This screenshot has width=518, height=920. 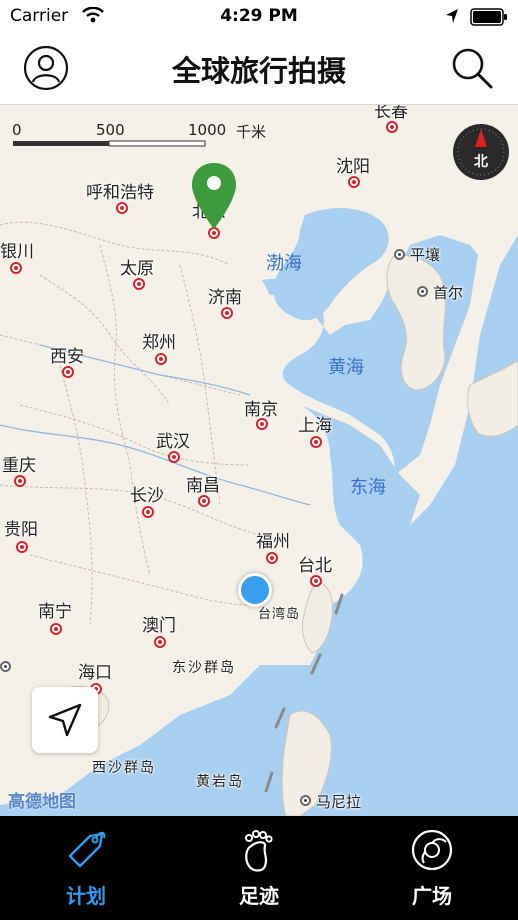 I want to click on scale-label-1000: 1000, so click(x=207, y=130).